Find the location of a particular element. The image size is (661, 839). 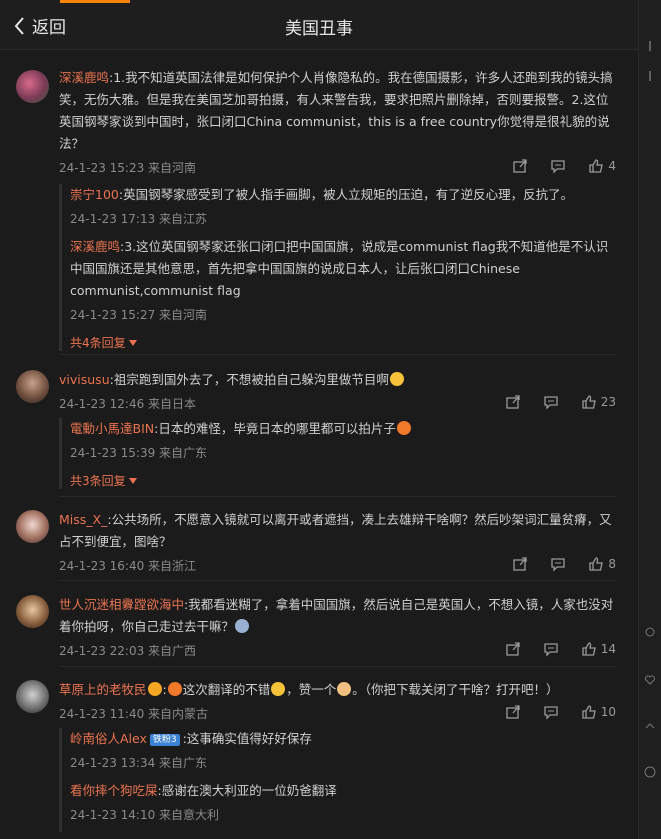

reply-meta: 24-1-23 13:34 来自广东 is located at coordinates (139, 763).